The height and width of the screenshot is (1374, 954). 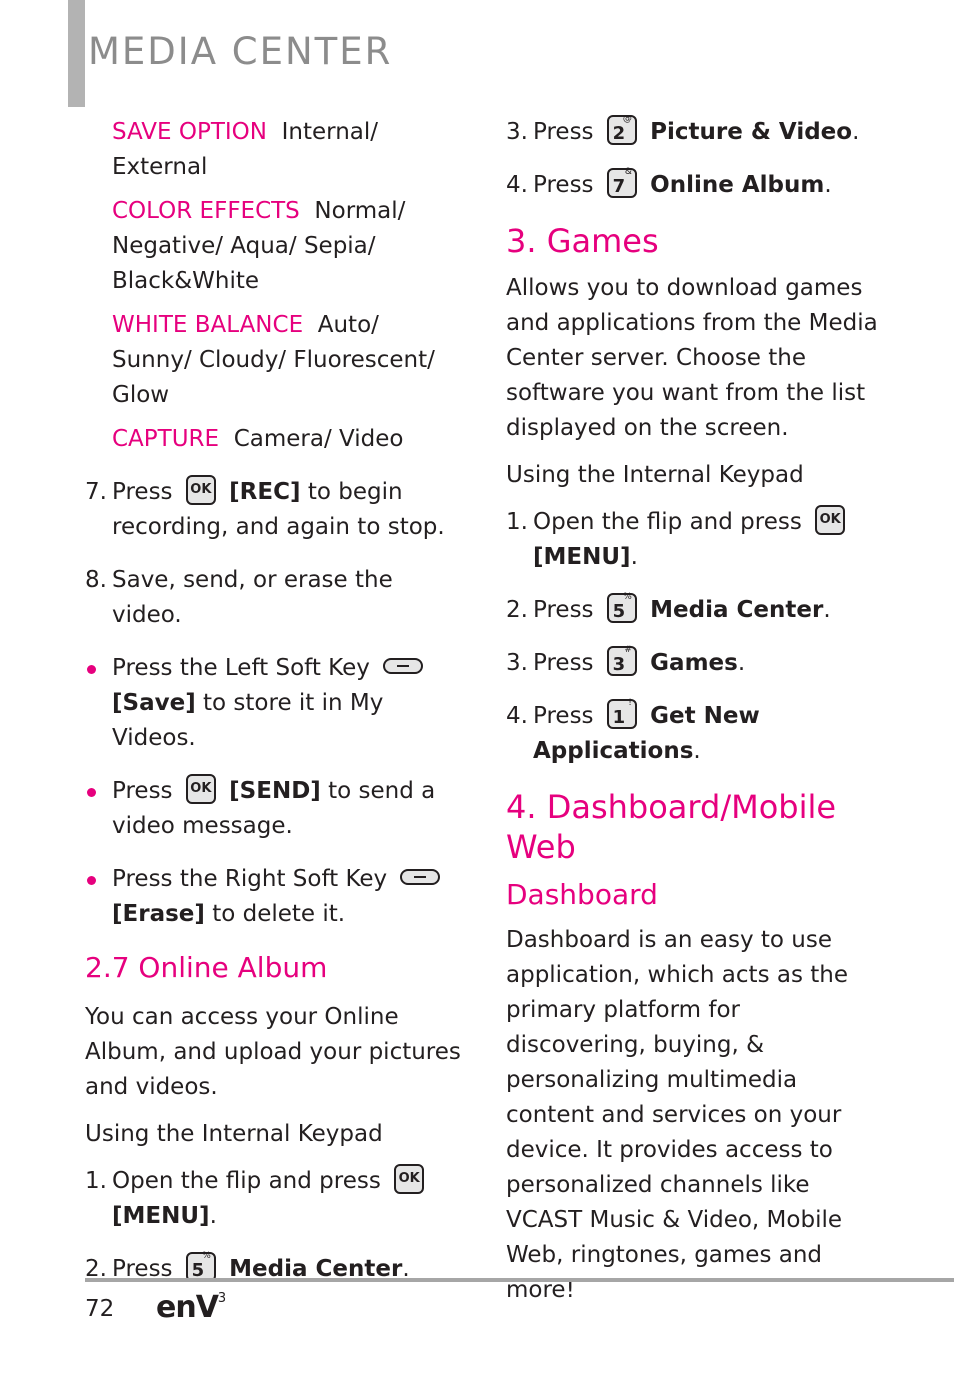 I want to click on option-label: SAVE OPTION, so click(x=189, y=132).